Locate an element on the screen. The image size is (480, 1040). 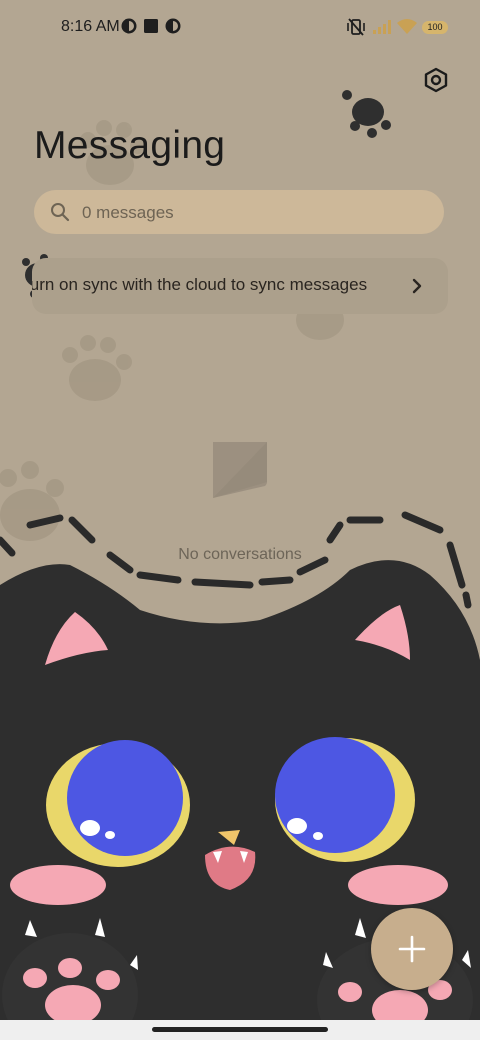
square-notification-icon is located at coordinates (151, 26).